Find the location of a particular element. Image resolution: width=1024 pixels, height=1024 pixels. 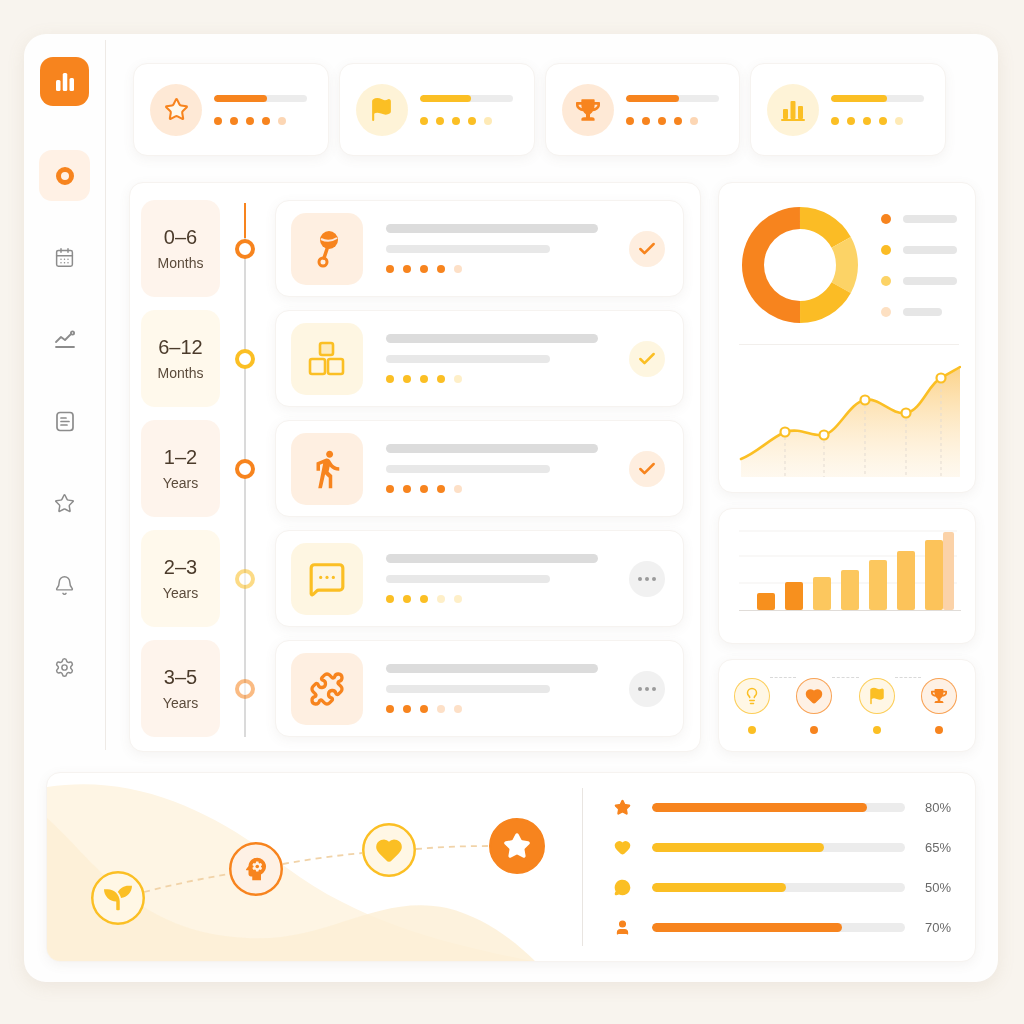

logo-icon is located at coordinates (64, 81).